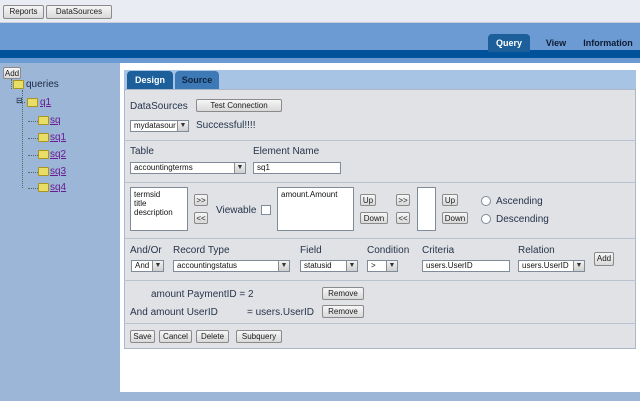 Image resolution: width=640 pixels, height=401 pixels. Describe the element at coordinates (426, 209) in the screenshot. I see `order-by-list` at that location.